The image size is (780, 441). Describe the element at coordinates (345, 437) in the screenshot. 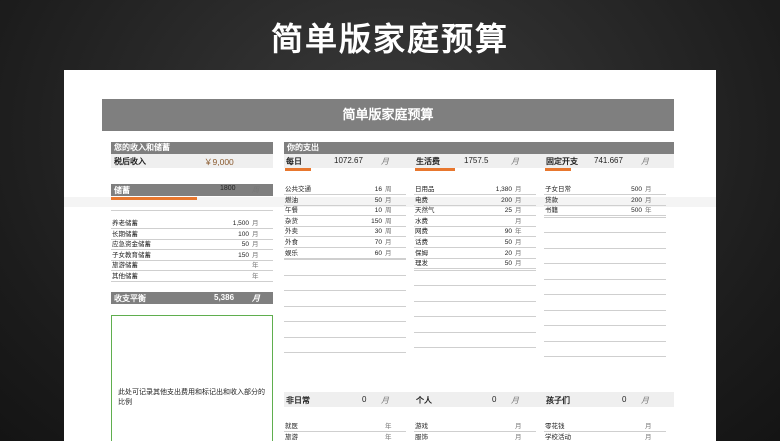

I see `irregular-row-1: 旅游 年` at that location.